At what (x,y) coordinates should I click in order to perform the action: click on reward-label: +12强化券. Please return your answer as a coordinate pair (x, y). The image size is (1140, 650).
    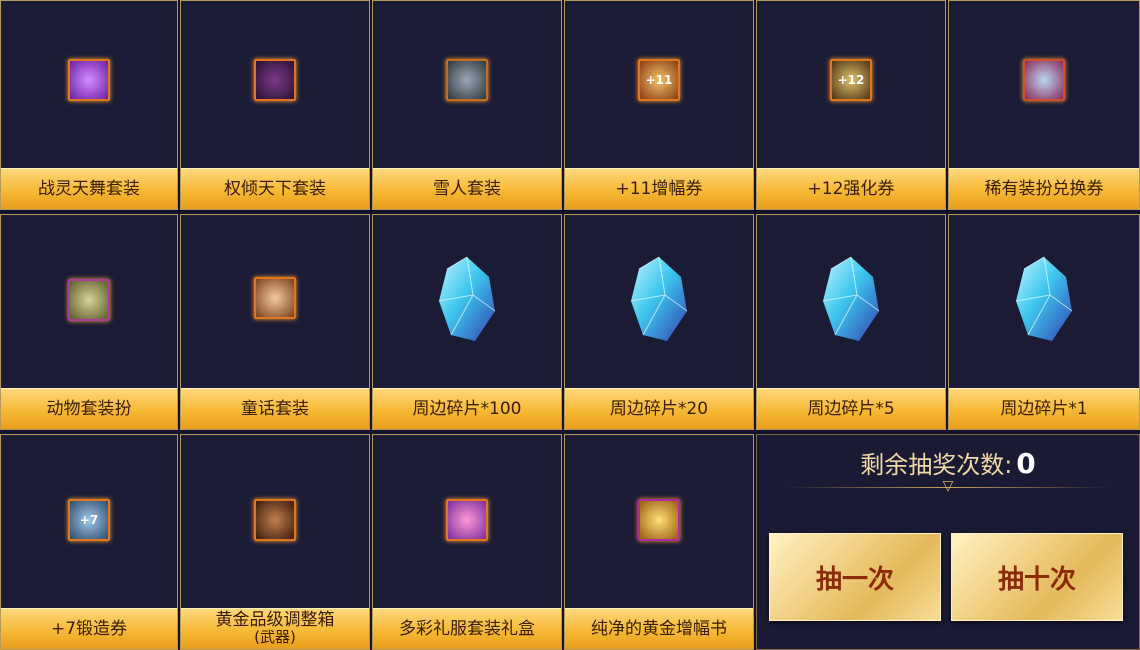
    Looking at the image, I should click on (851, 188).